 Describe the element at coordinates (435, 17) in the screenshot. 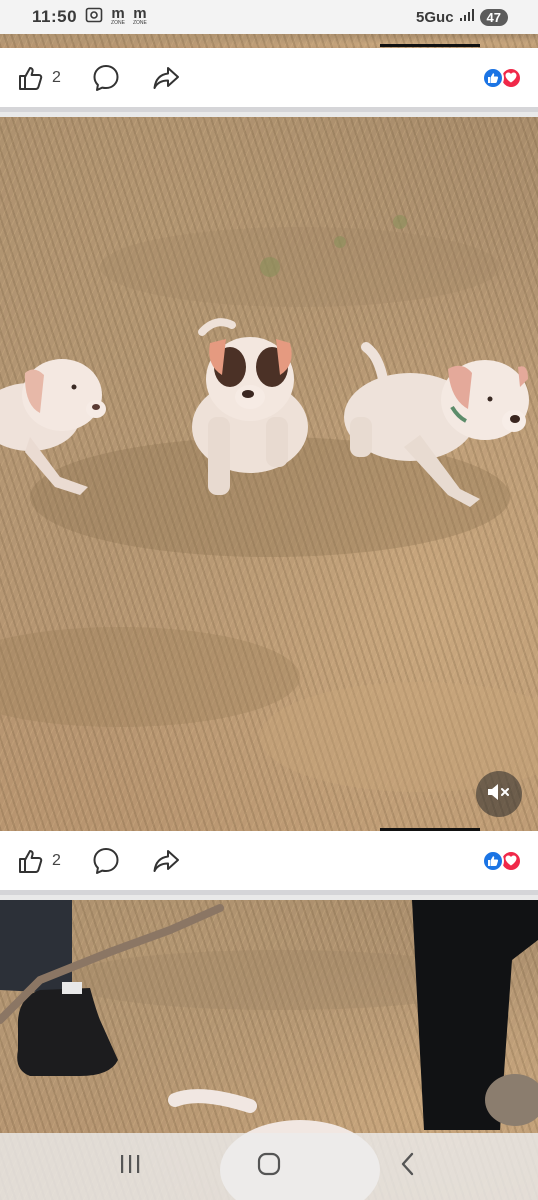

I see `network-type: 5Guc` at that location.